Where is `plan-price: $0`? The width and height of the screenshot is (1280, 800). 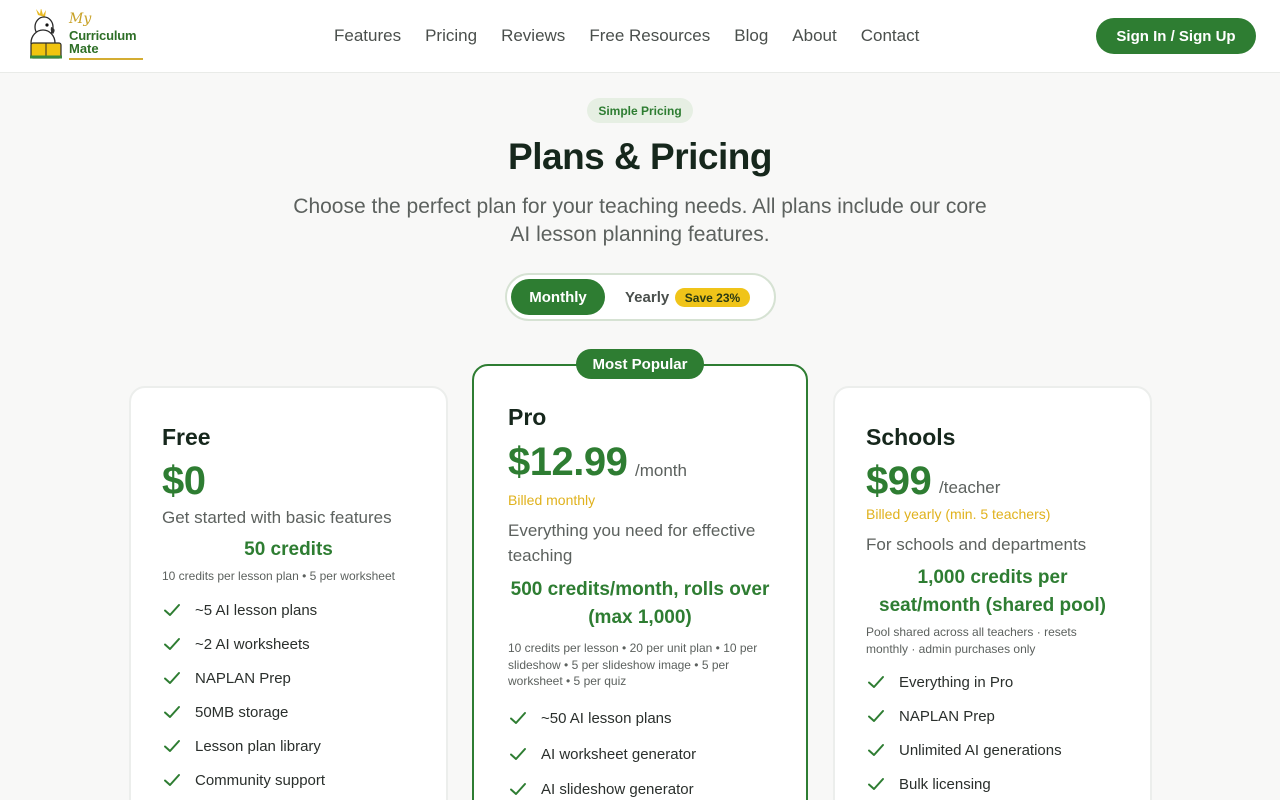
plan-price: $0 is located at coordinates (184, 481).